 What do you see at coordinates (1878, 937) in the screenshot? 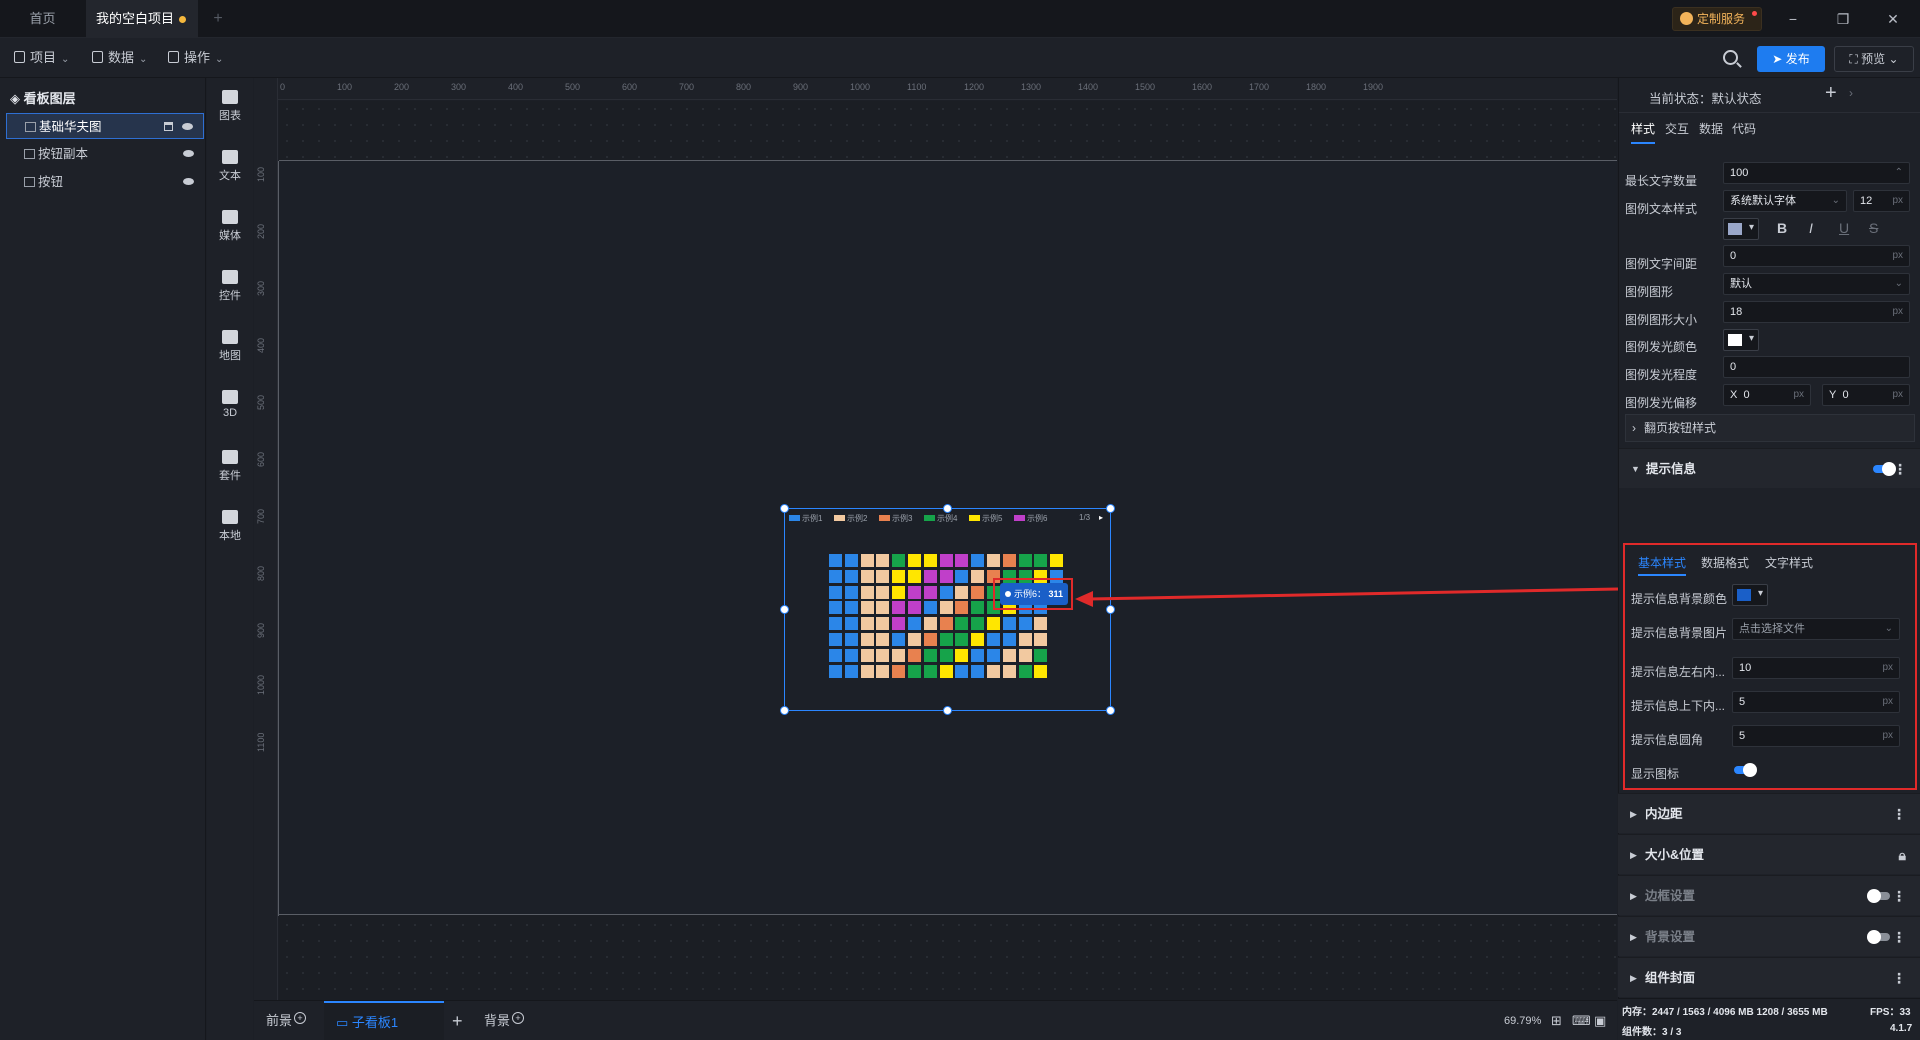
I see `background-toggle` at bounding box center [1878, 937].